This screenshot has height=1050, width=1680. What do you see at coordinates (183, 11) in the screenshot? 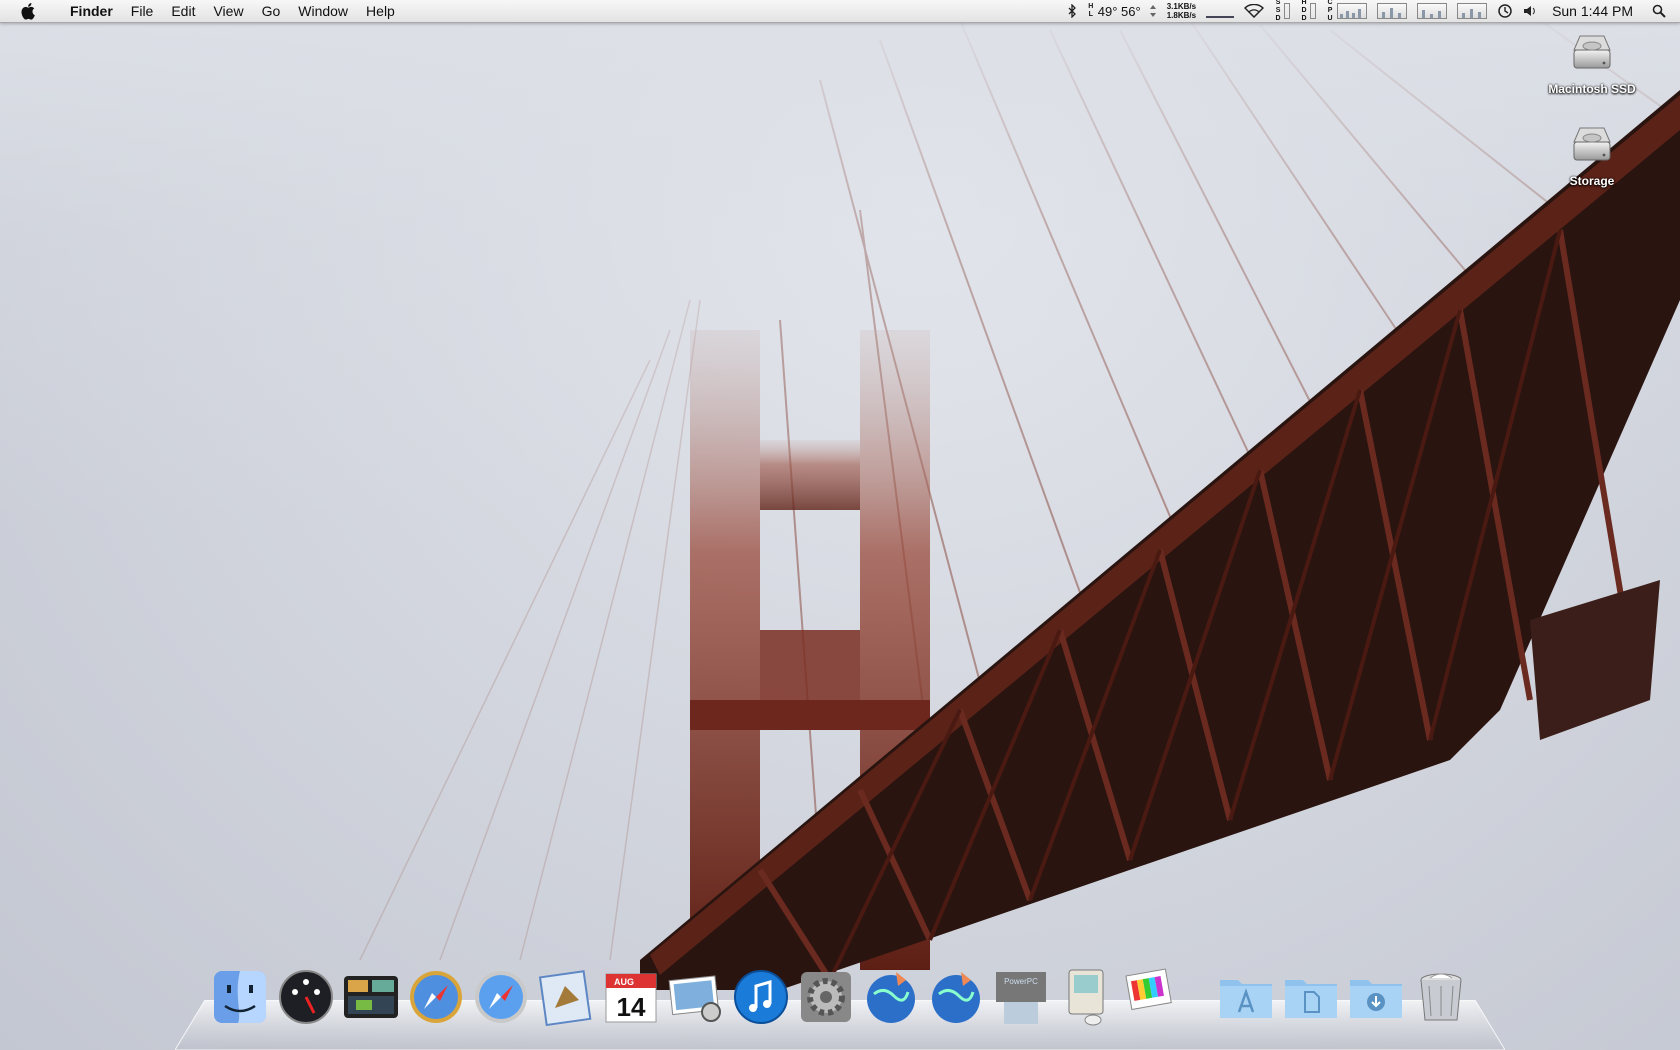
I see `menu-edit: Edit` at bounding box center [183, 11].